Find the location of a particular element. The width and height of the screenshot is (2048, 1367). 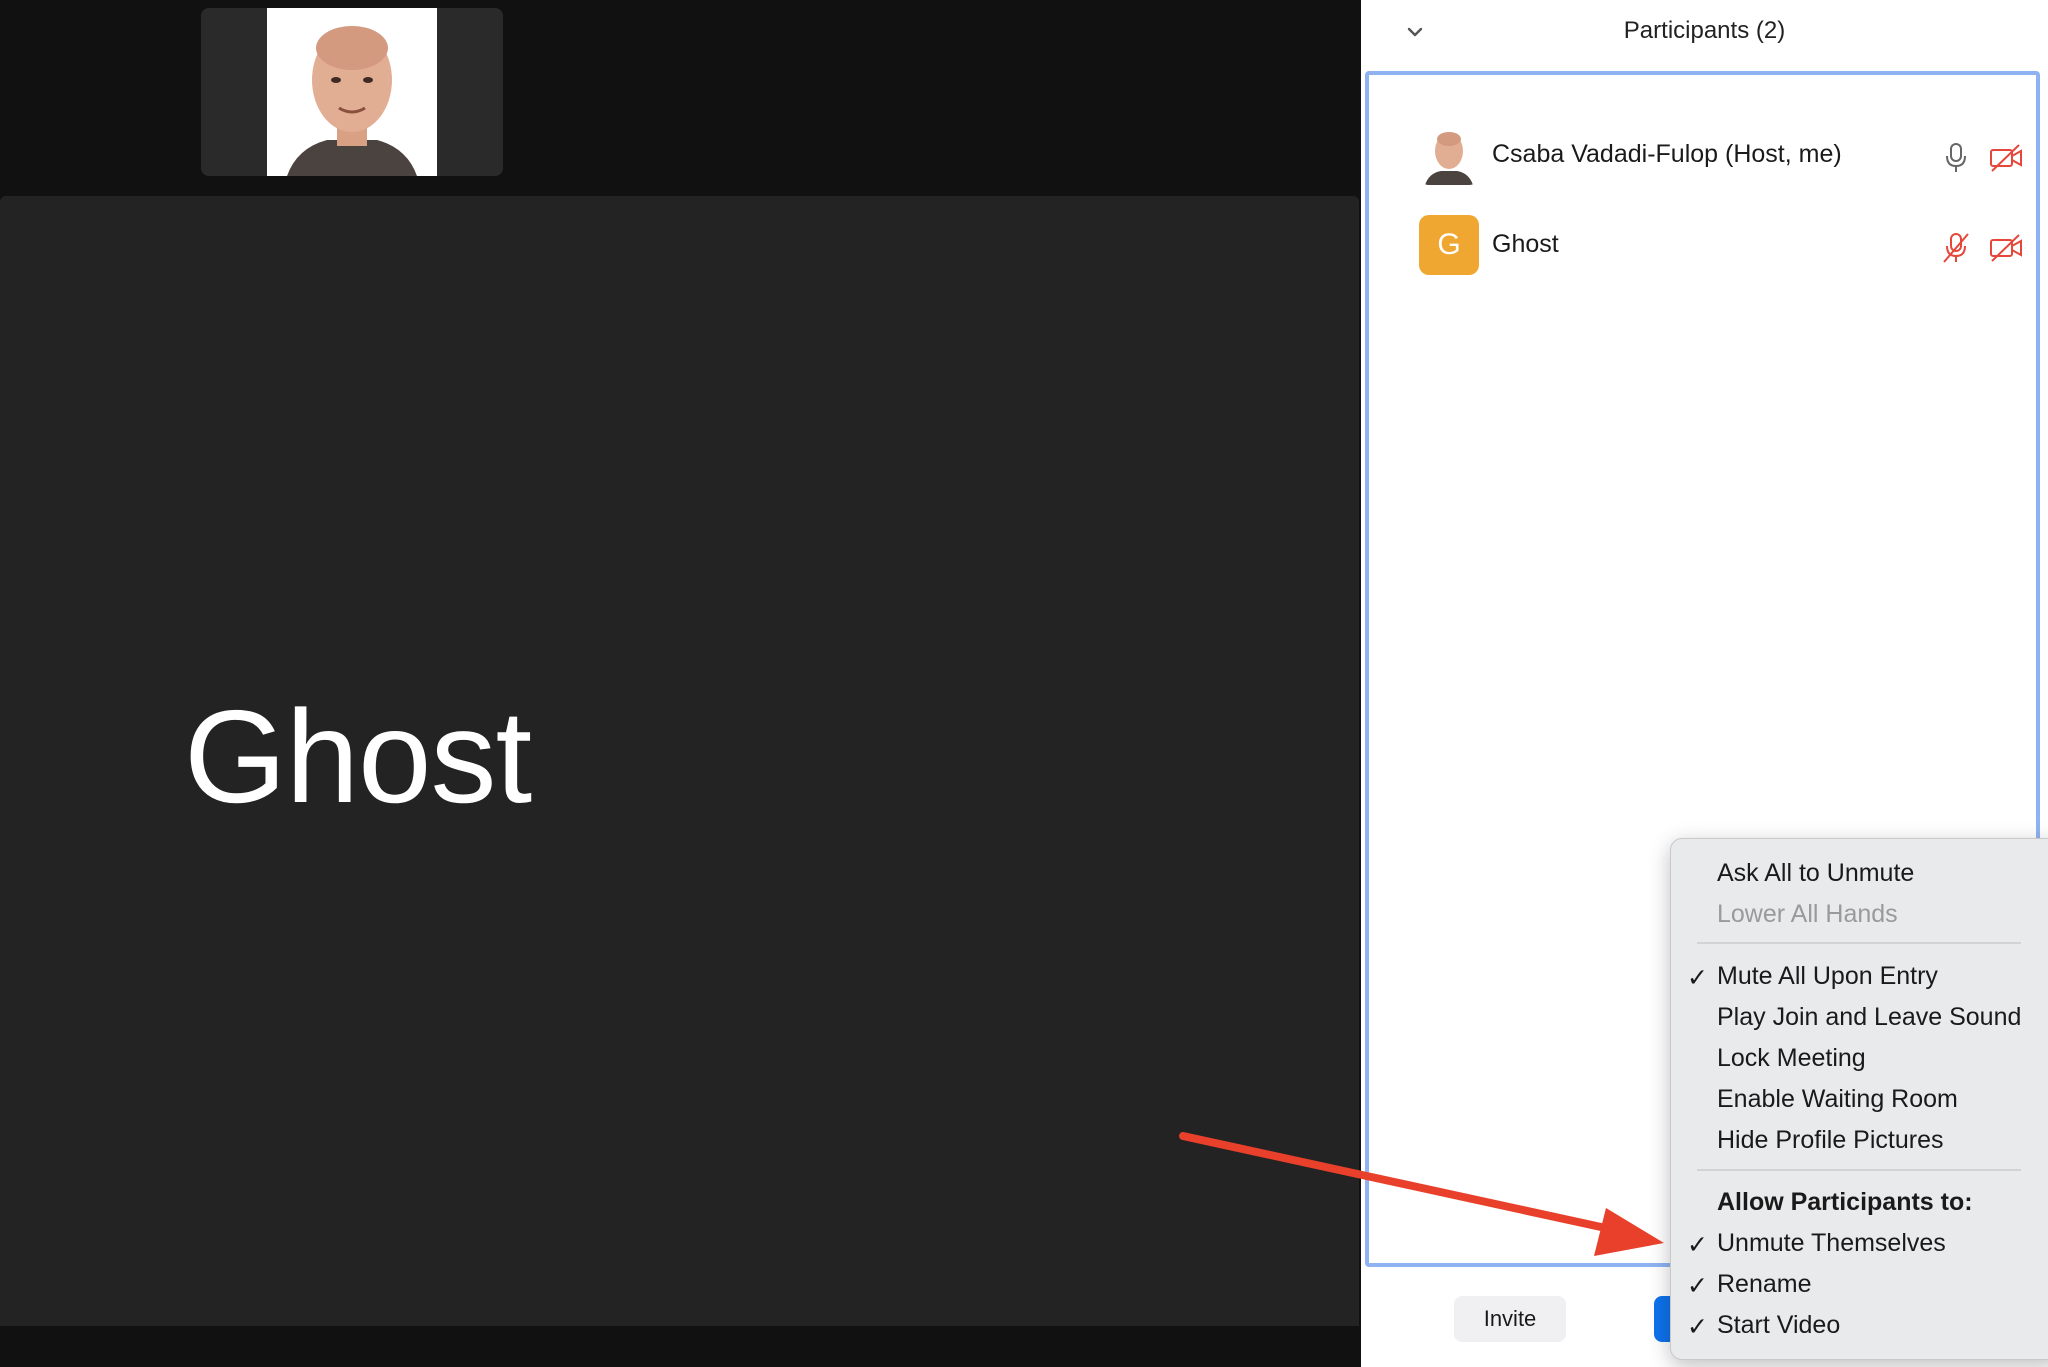

video-thumbnail-strip is located at coordinates (352, 92).